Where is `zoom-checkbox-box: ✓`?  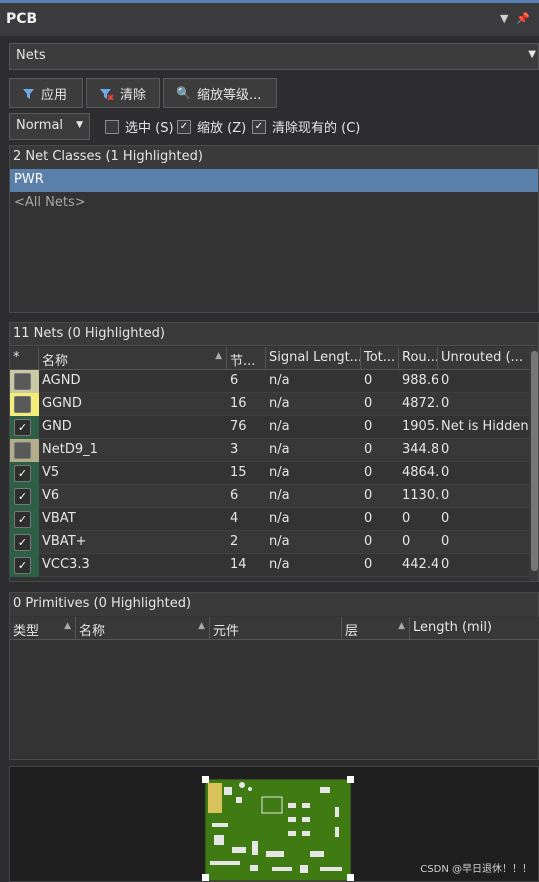
zoom-checkbox-box: ✓ is located at coordinates (184, 126).